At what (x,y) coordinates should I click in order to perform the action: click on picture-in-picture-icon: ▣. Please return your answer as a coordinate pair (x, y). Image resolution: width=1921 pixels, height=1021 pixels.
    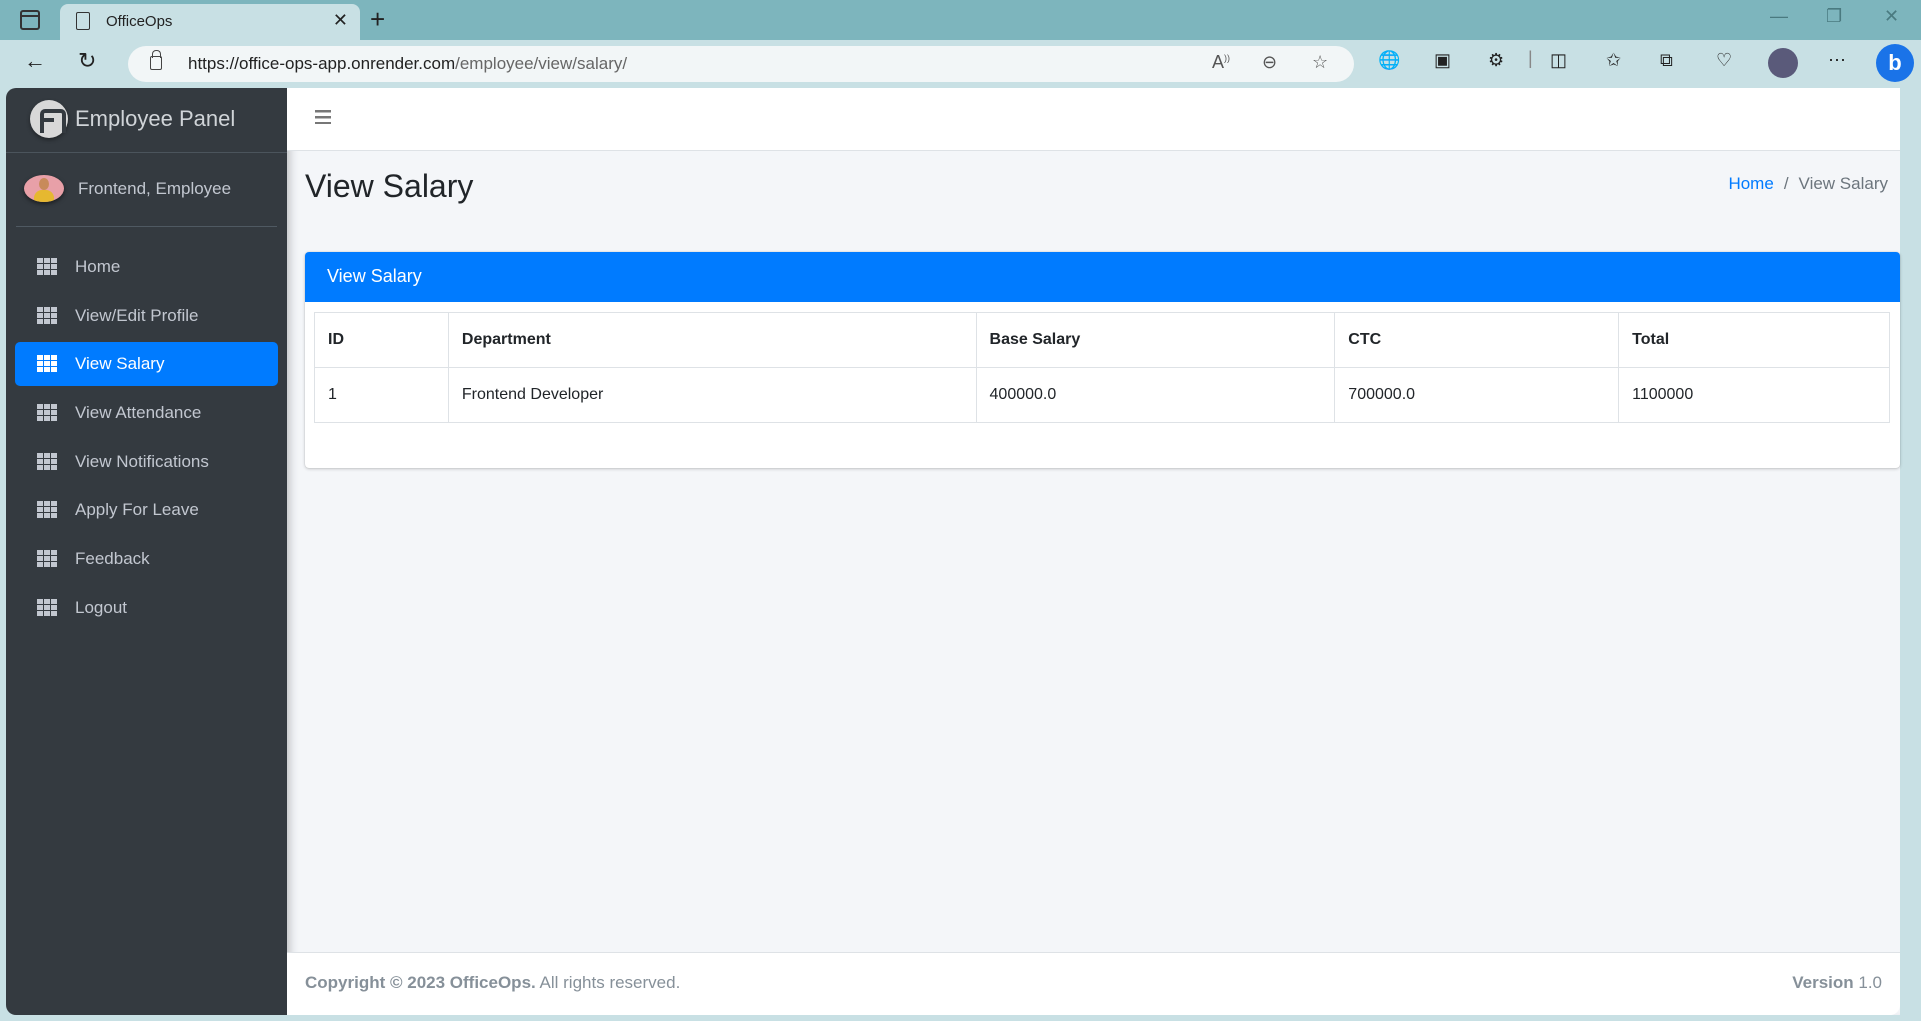
    Looking at the image, I should click on (1442, 60).